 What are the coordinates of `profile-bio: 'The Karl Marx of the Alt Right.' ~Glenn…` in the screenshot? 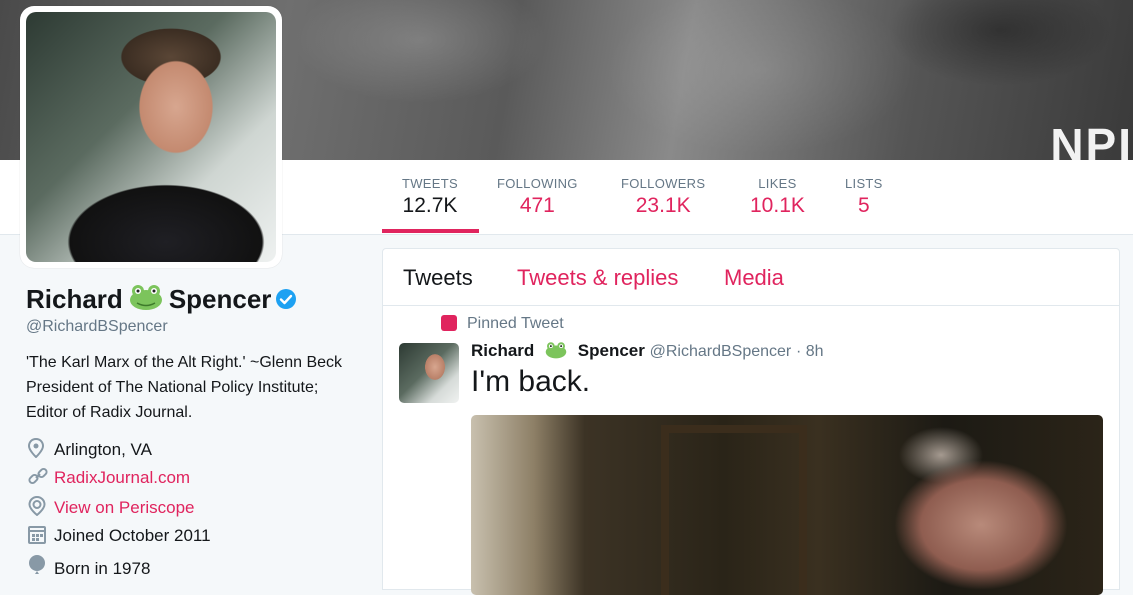 It's located at (184, 387).